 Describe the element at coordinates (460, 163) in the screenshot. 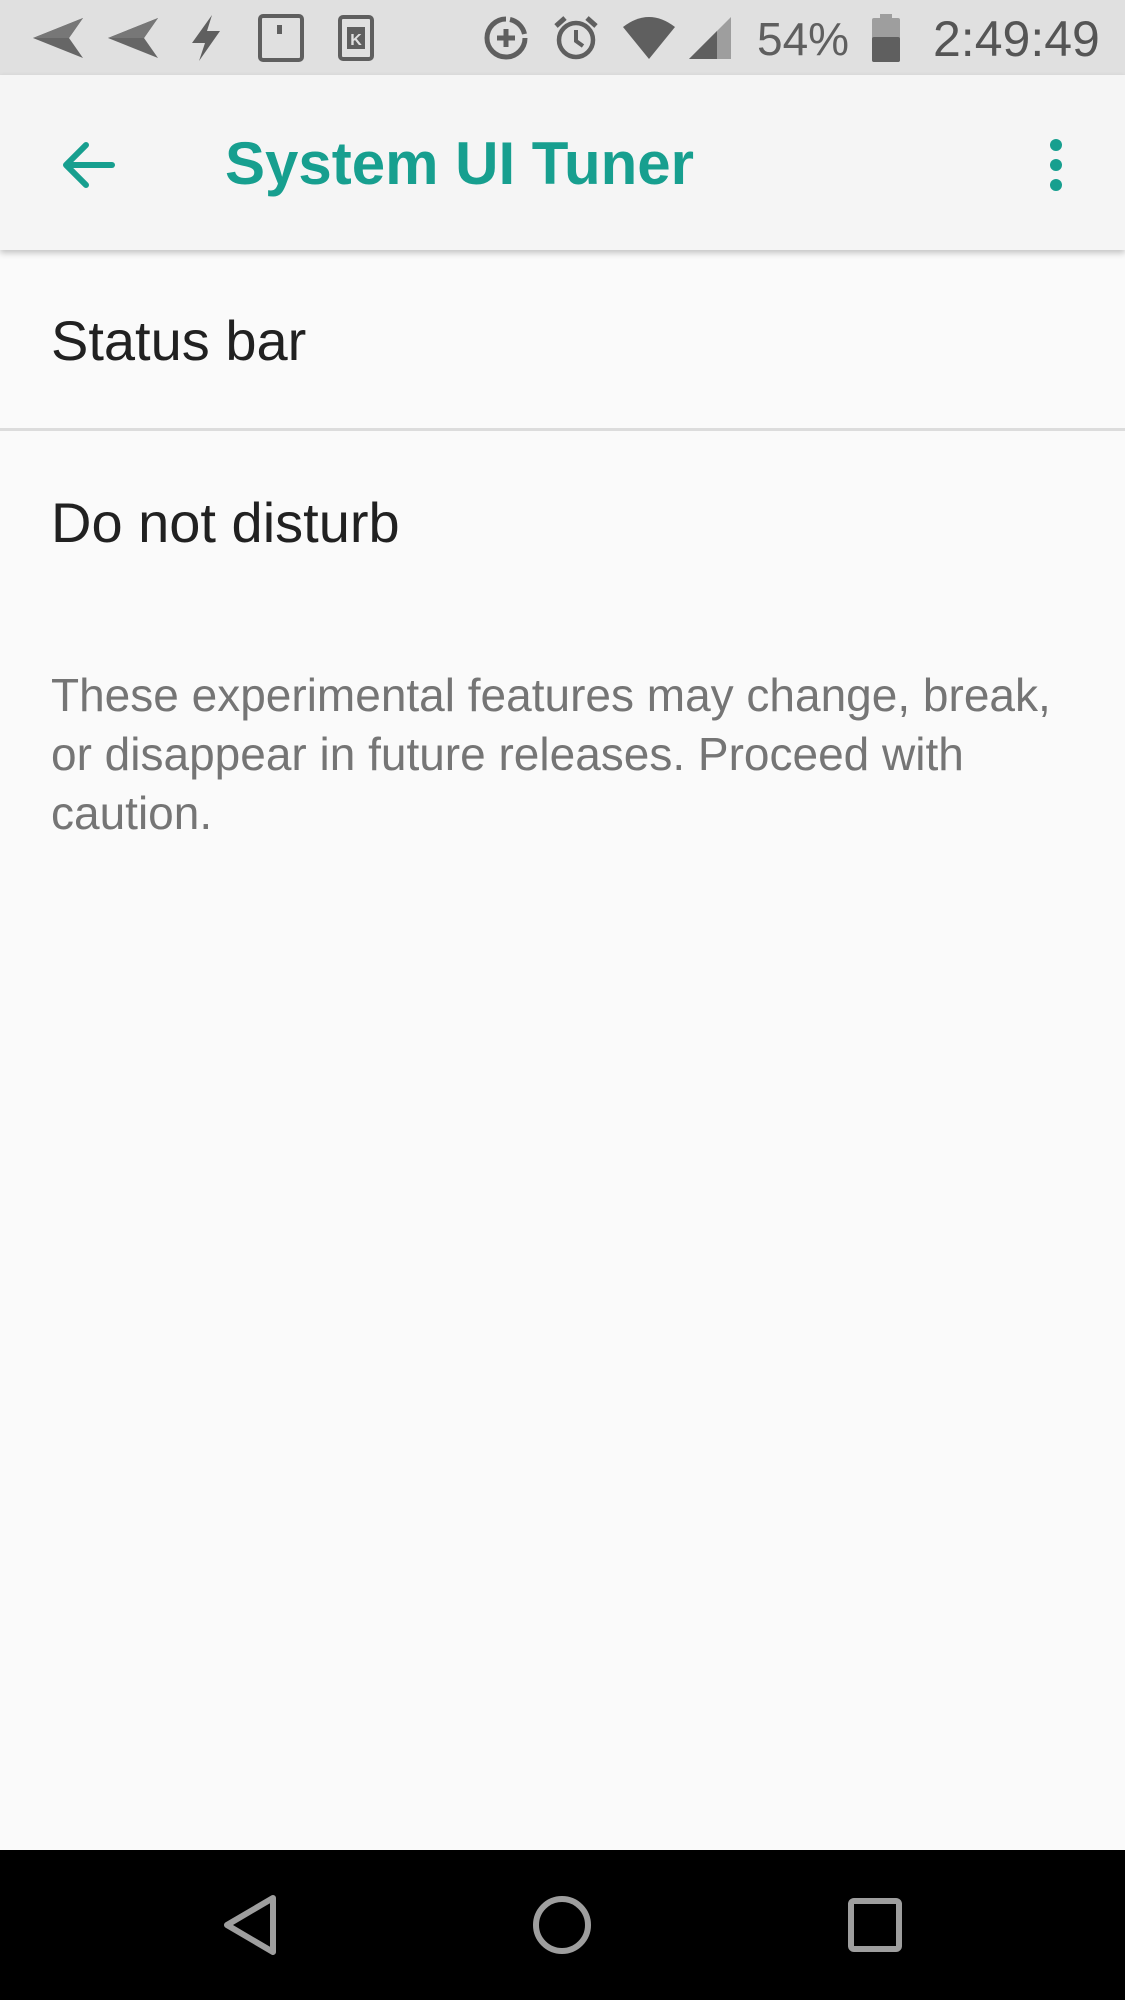

I see `page-title: System UI Tuner` at that location.